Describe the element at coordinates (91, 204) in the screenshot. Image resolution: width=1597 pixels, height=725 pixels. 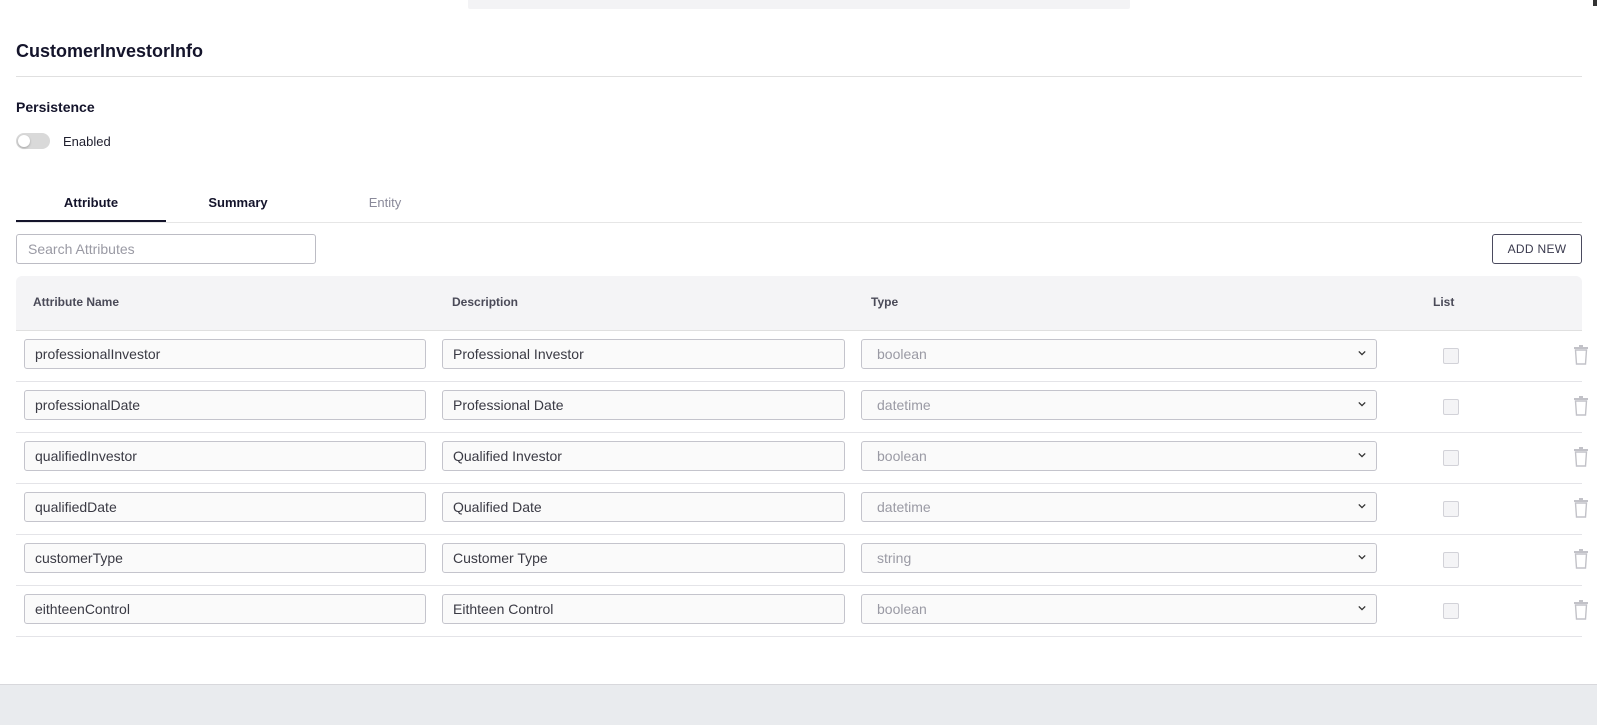
I see `tab-attribute: Attribute` at that location.